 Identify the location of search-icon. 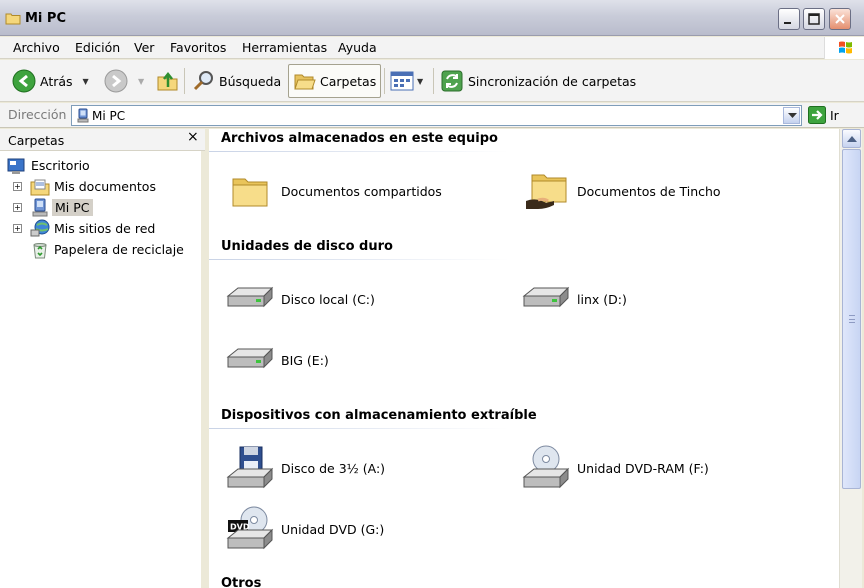
(203, 81).